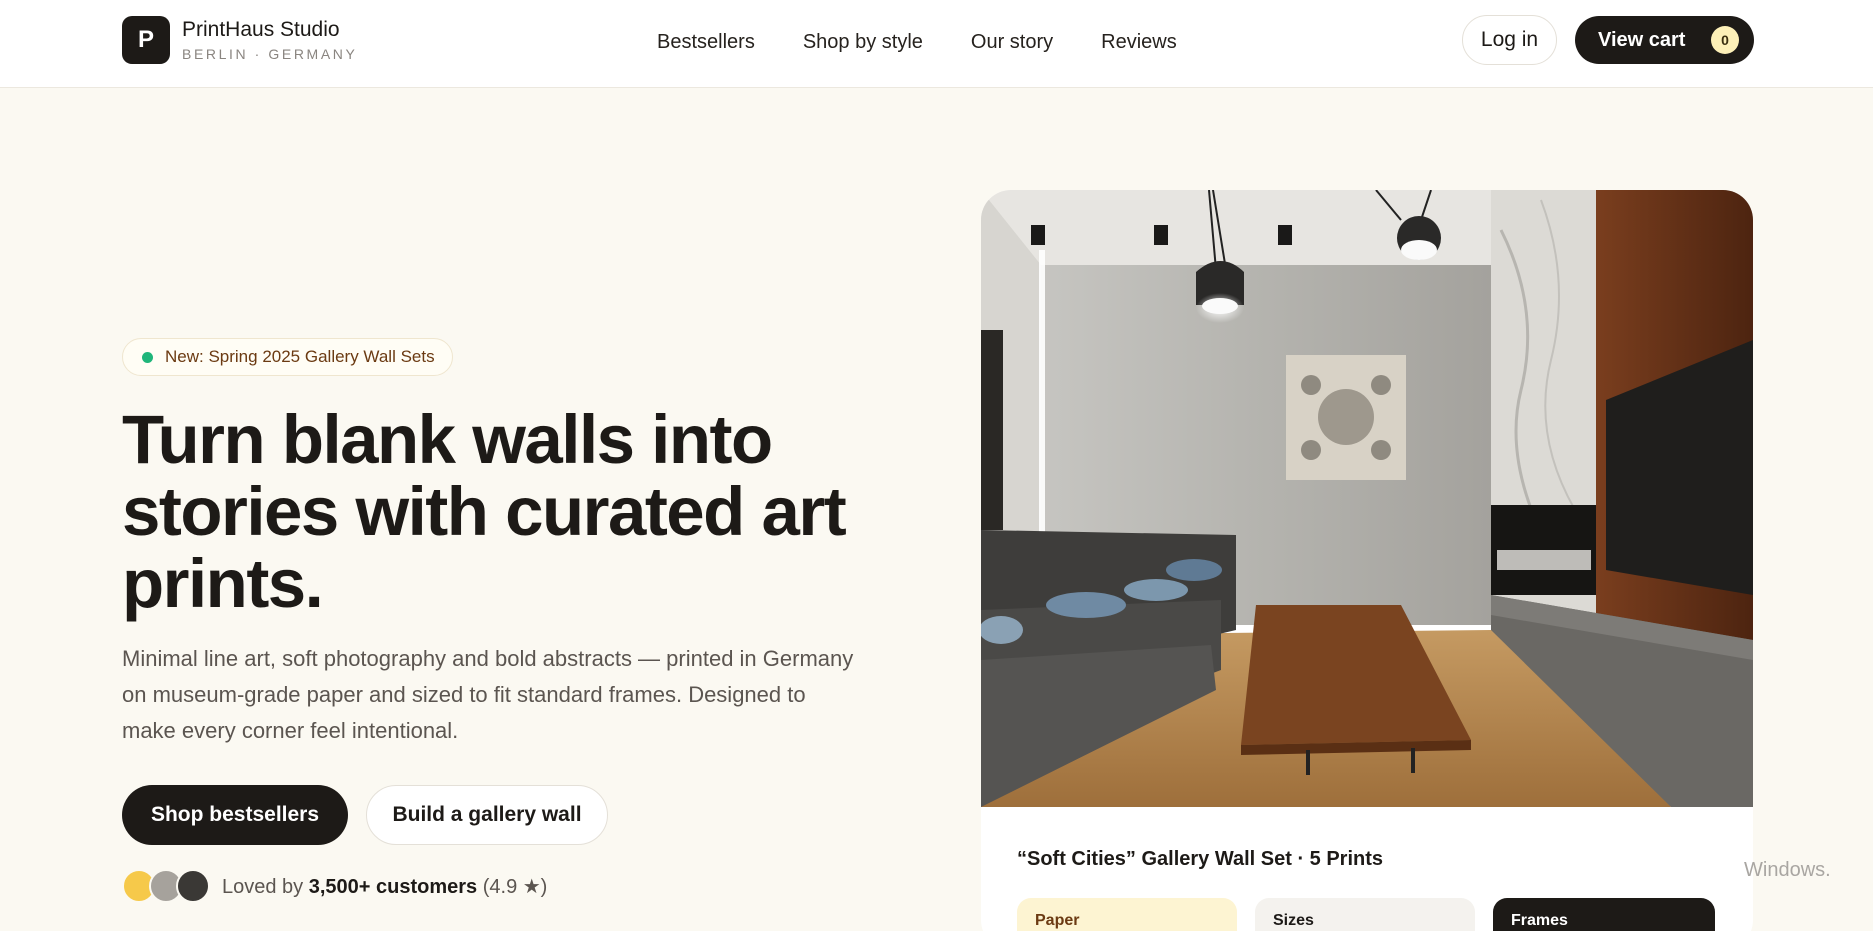  What do you see at coordinates (193, 886) in the screenshot?
I see `avatar` at bounding box center [193, 886].